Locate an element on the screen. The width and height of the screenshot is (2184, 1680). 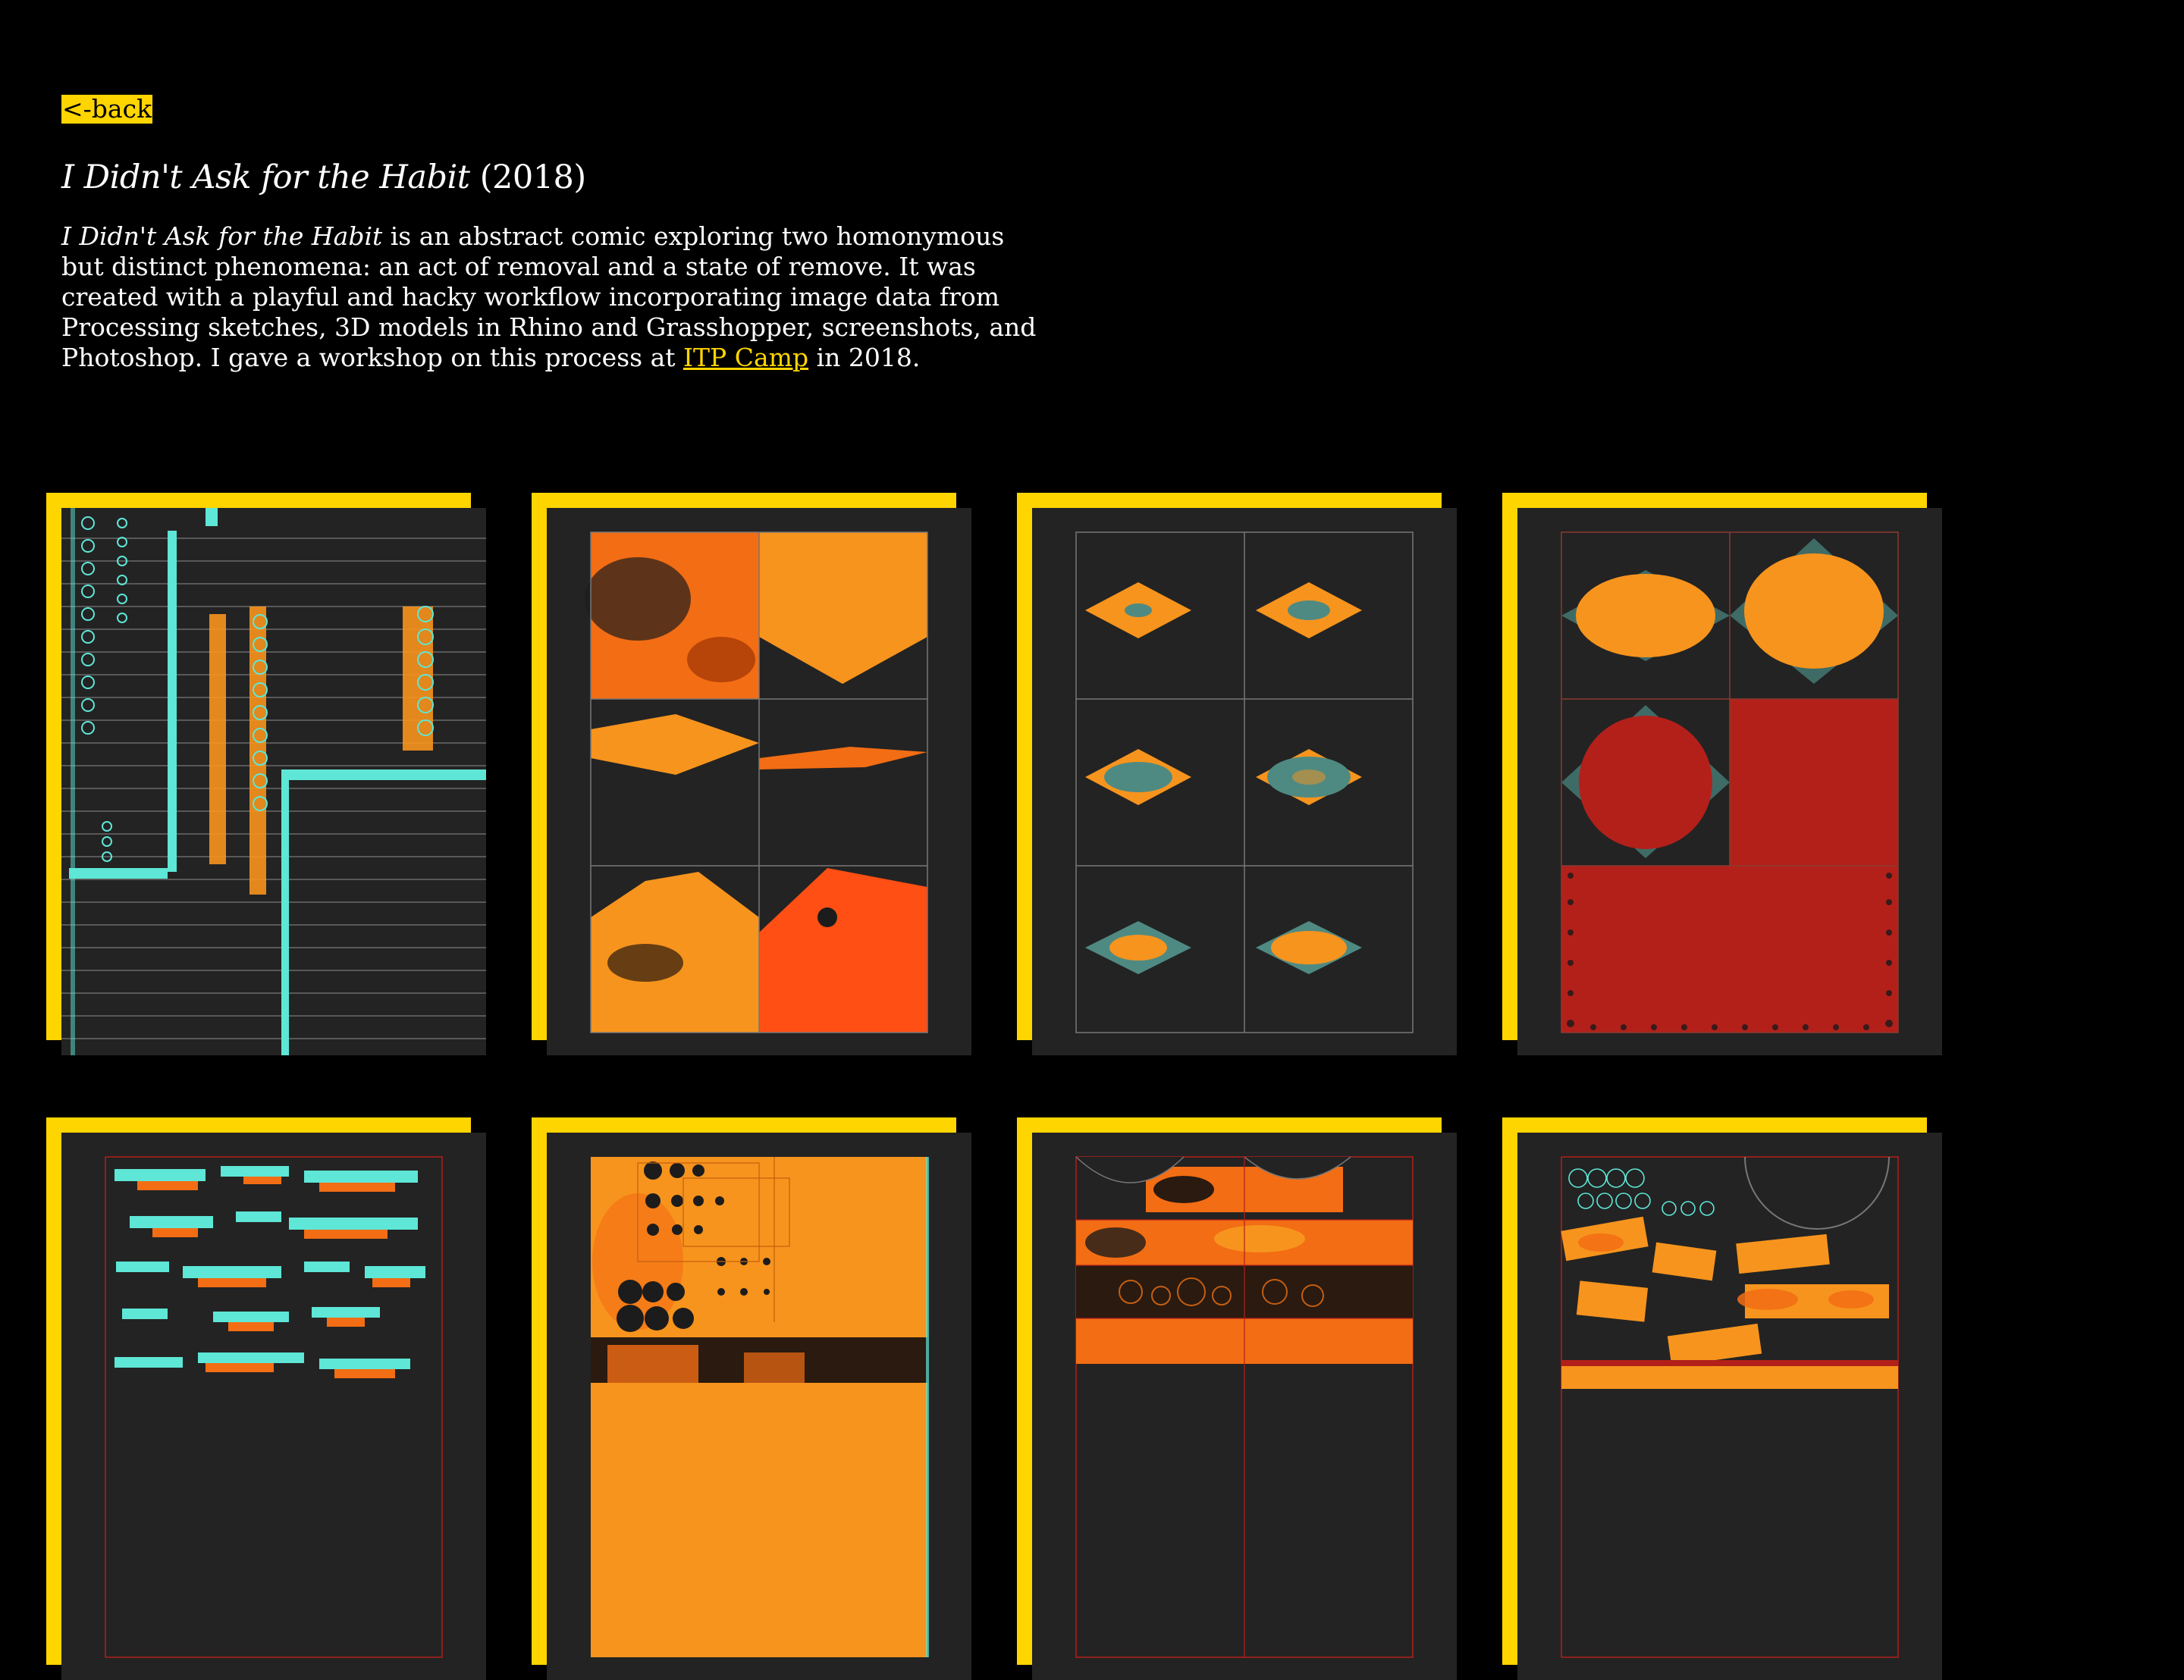
comic-page-5-art is located at coordinates (274, 1407).